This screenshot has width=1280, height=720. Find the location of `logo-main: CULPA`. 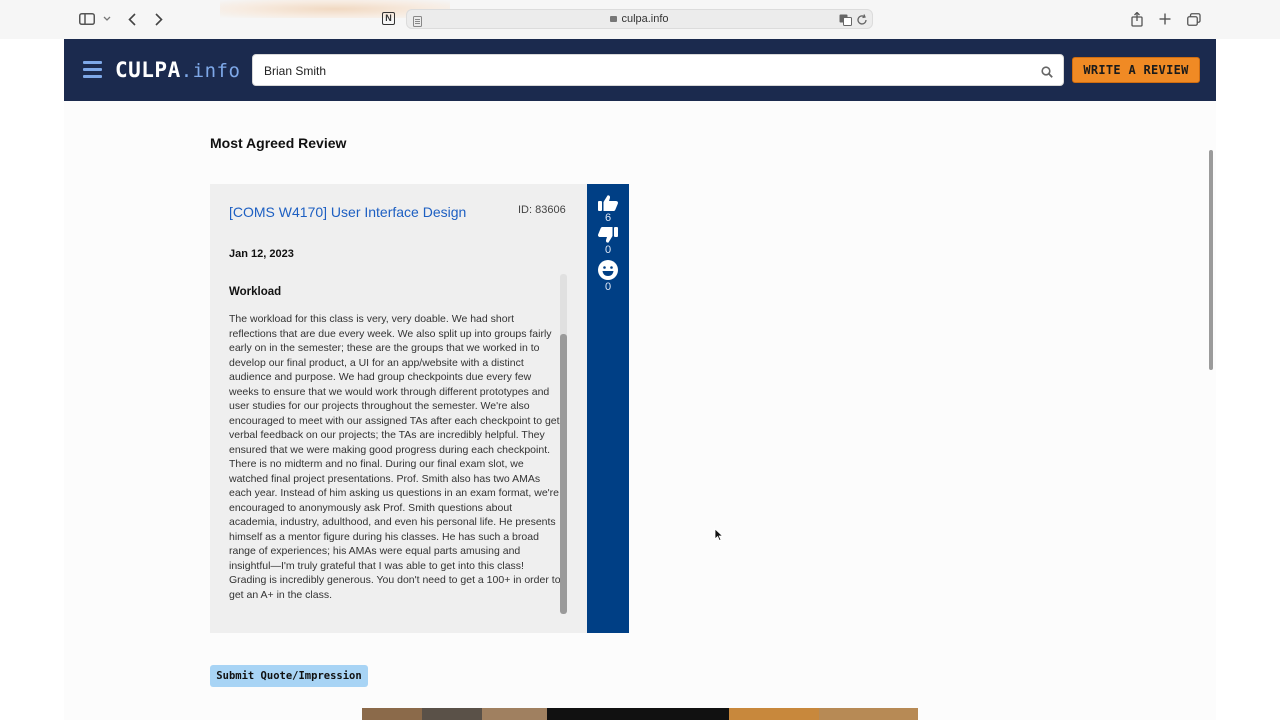

logo-main: CULPA is located at coordinates (148, 70).